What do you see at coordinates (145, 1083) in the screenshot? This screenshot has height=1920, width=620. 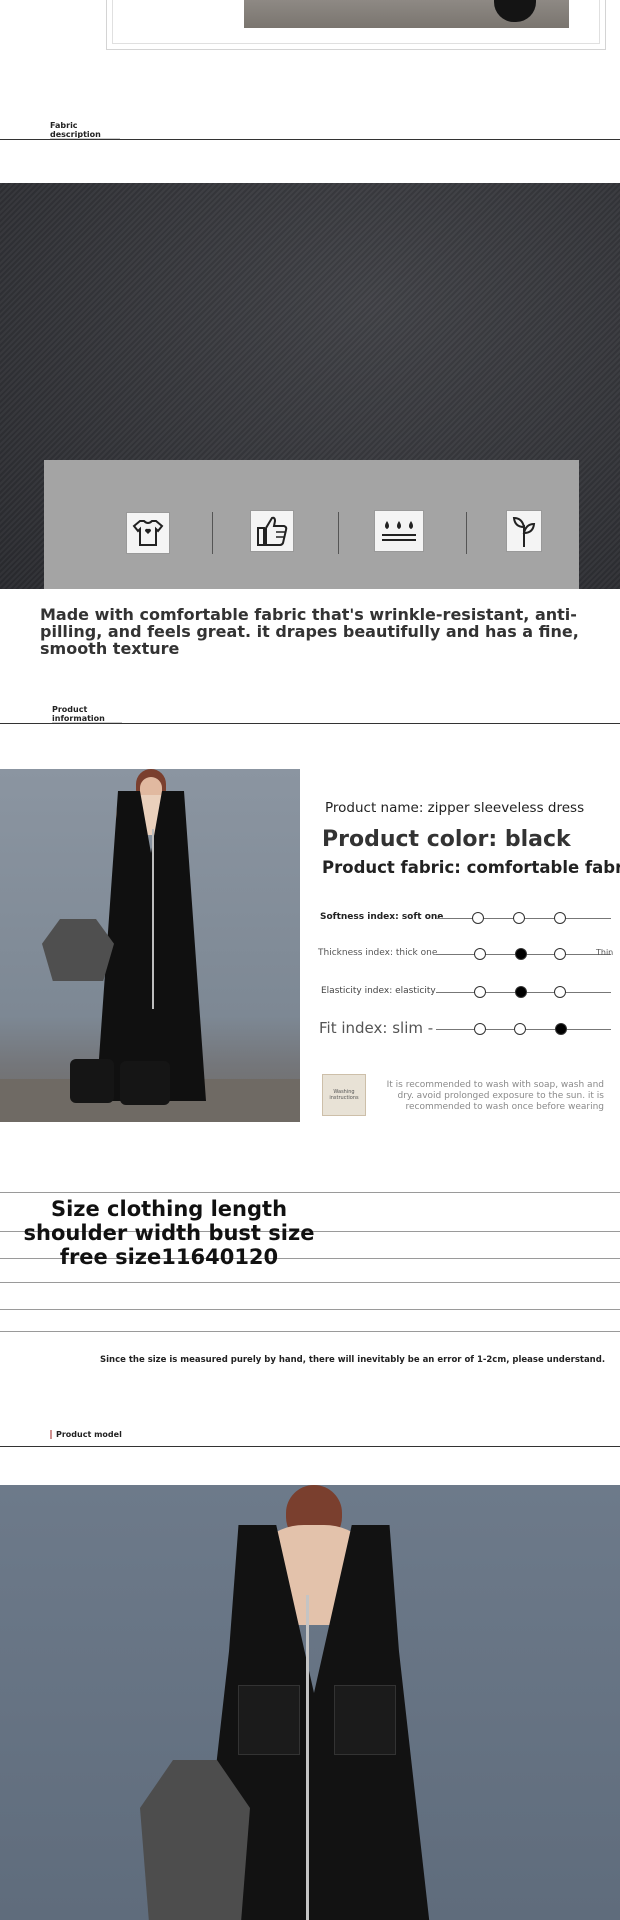 I see `model-shoe-right` at bounding box center [145, 1083].